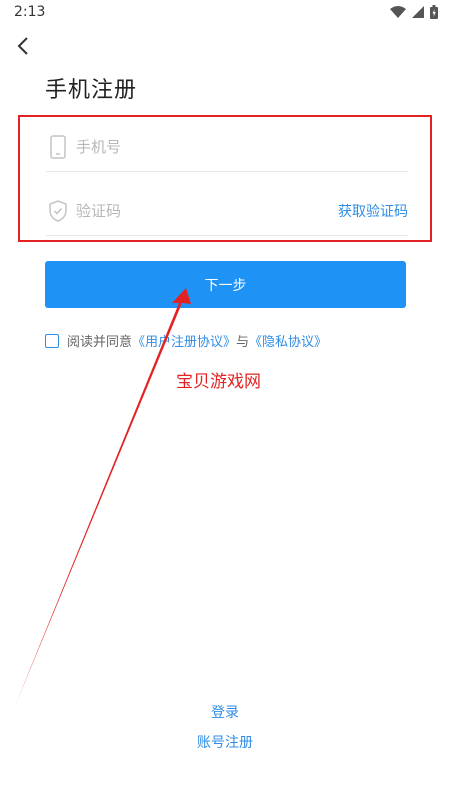 The height and width of the screenshot is (800, 450). What do you see at coordinates (24, 46) in the screenshot?
I see `back-arrow-icon` at bounding box center [24, 46].